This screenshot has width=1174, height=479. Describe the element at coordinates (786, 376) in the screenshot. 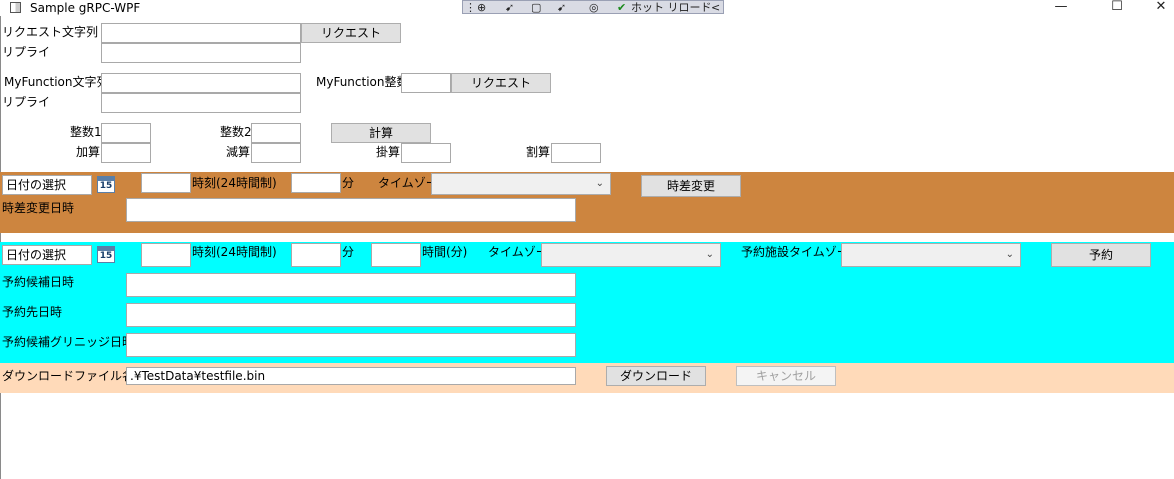

I see `cancel-button: キャンセル` at that location.